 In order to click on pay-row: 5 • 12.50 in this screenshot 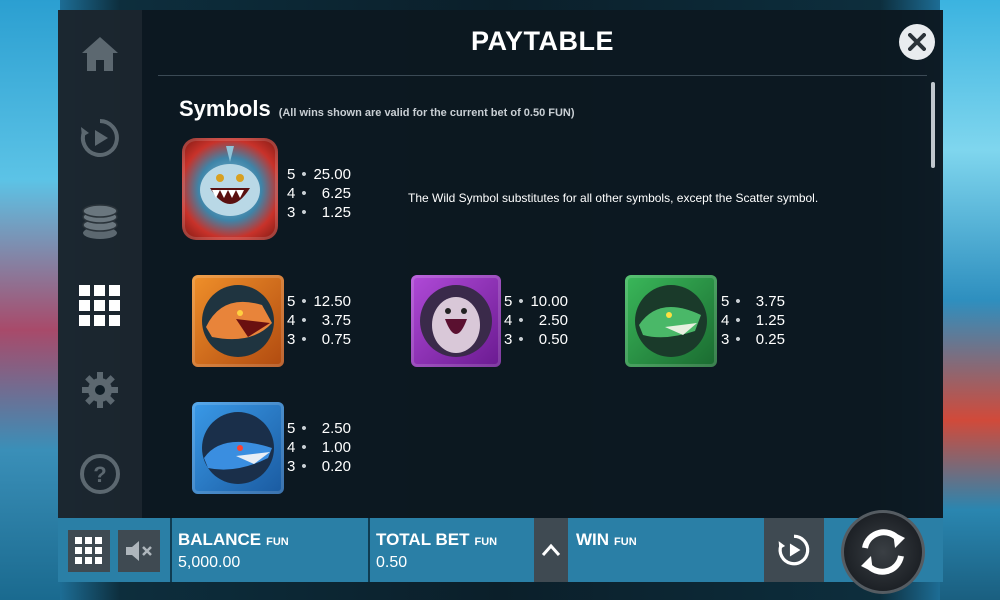, I will do `click(319, 301)`.